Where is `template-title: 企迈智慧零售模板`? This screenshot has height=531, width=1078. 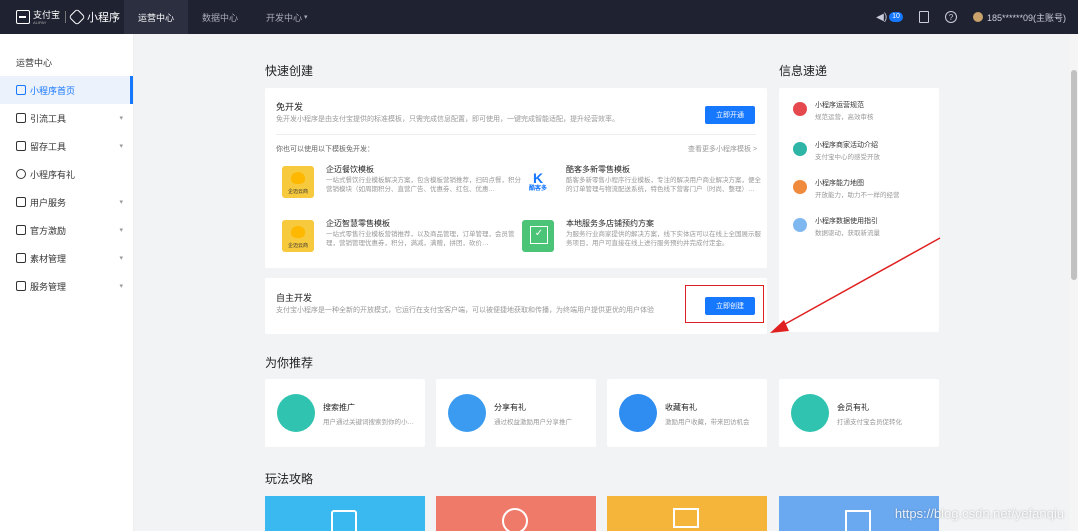
template-title: 企迈智慧零售模板 is located at coordinates (358, 223).